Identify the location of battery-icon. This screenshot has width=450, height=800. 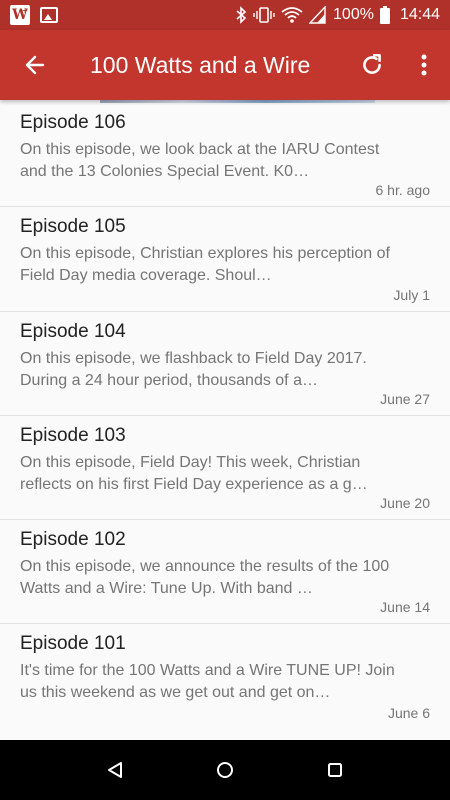
(384, 15).